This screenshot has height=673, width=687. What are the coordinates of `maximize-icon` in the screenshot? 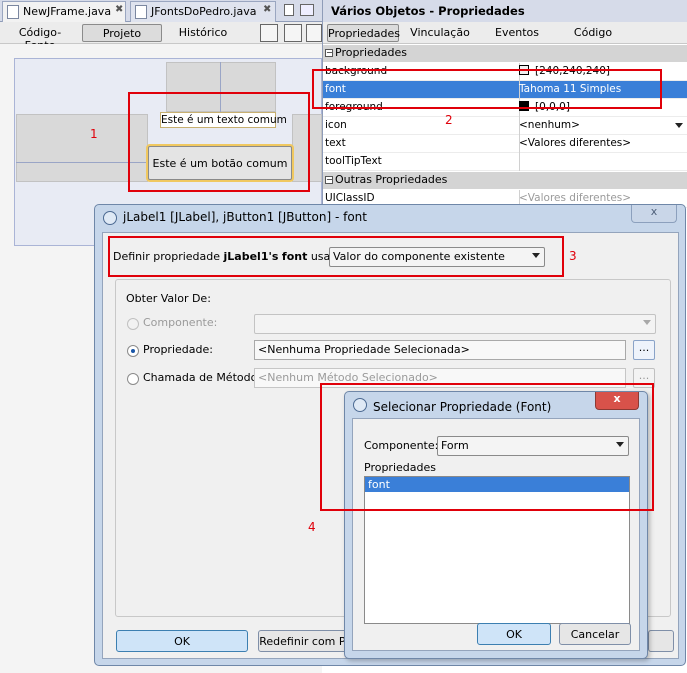 It's located at (307, 10).